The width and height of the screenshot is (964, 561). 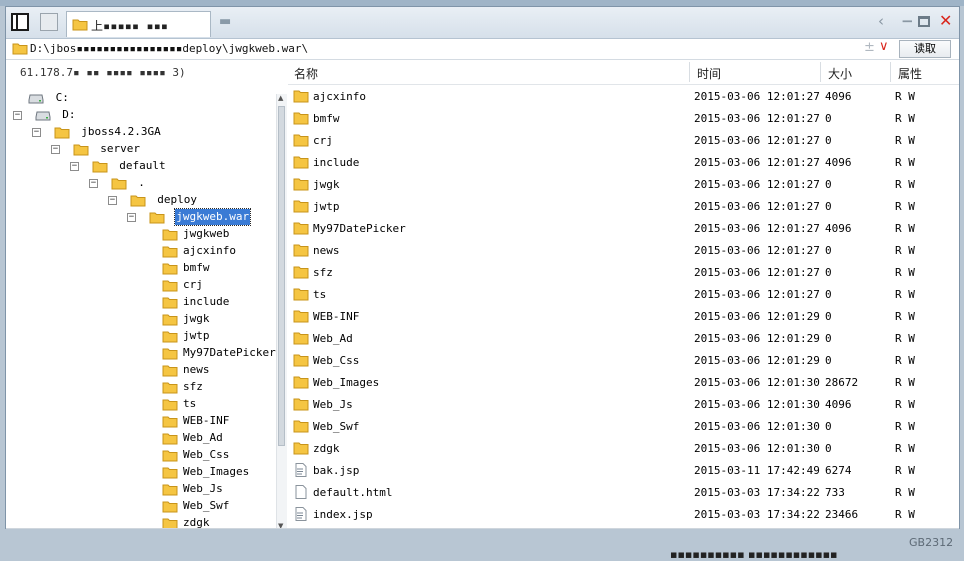 What do you see at coordinates (623, 404) in the screenshot?
I see `file-row: Web_Js 2015-03-06 12:01:30 4096 R W` at bounding box center [623, 404].